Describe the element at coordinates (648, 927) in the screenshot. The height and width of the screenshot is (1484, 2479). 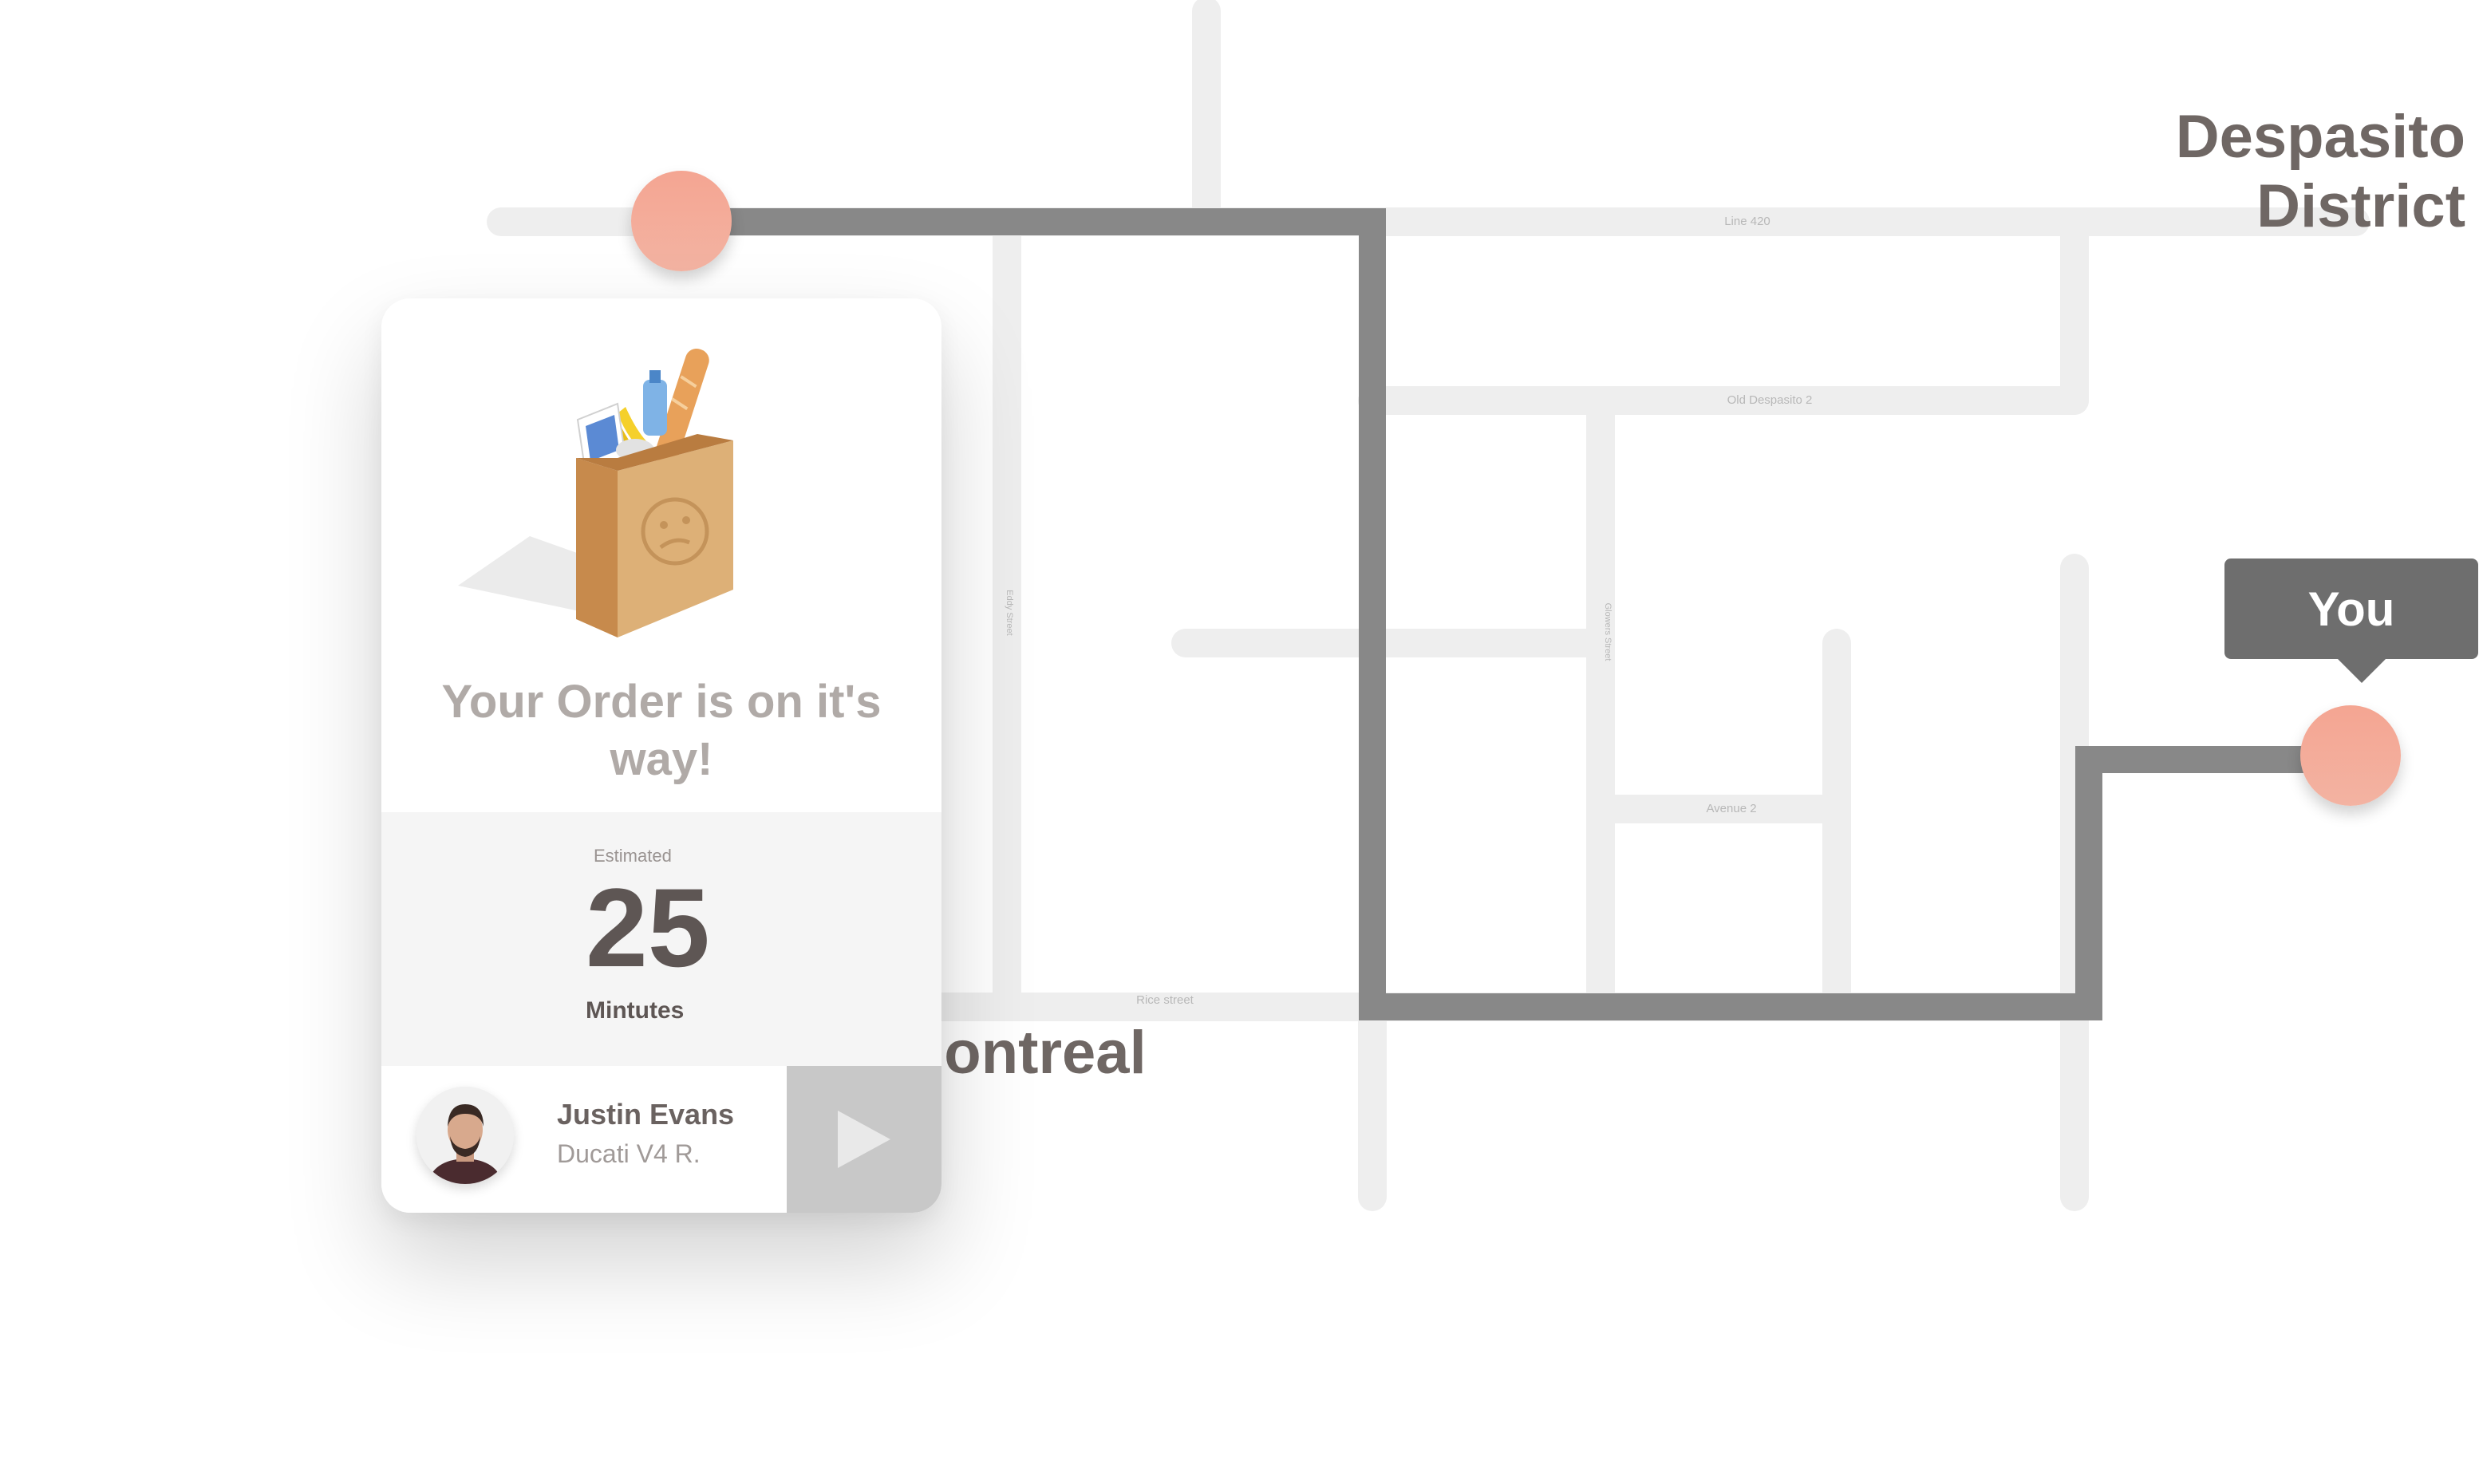
I see `estimate-value: 25` at that location.